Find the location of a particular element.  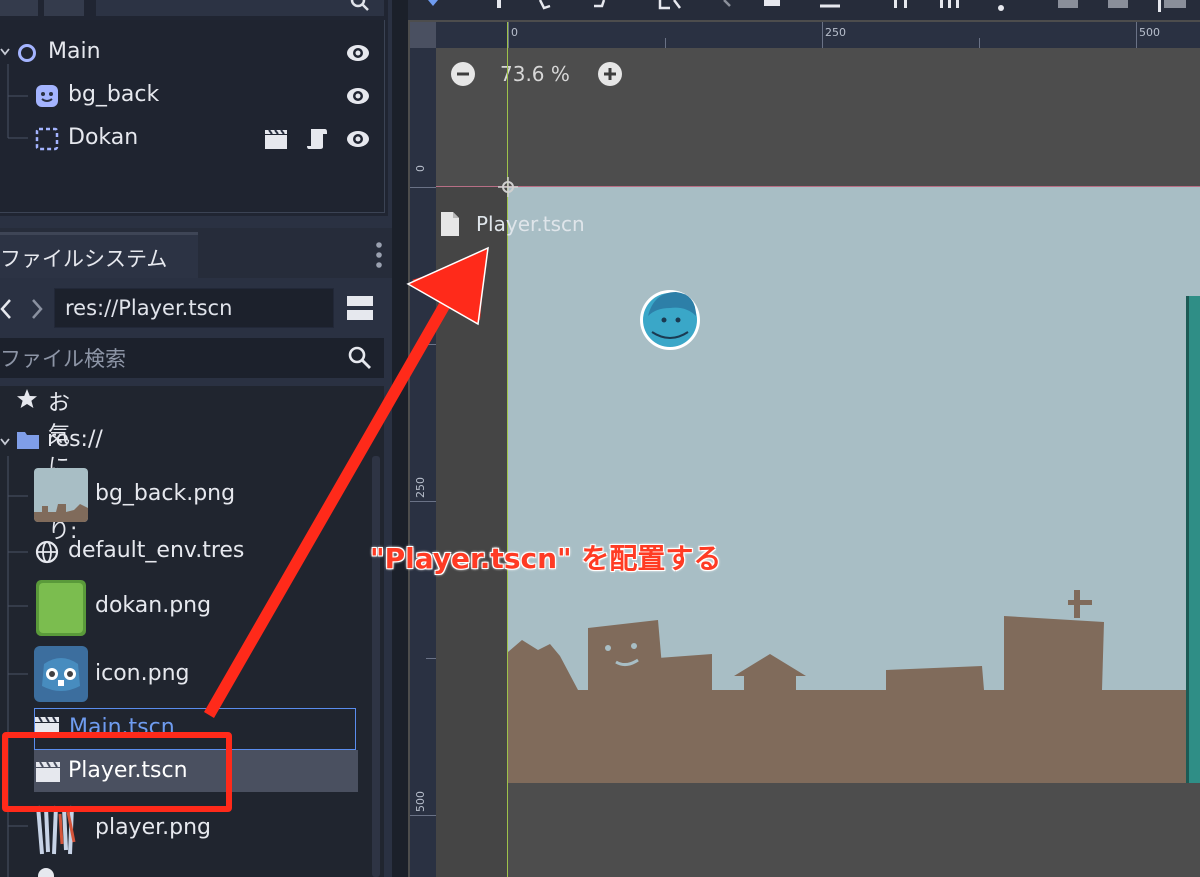

file-name: icon.png is located at coordinates (142, 673).